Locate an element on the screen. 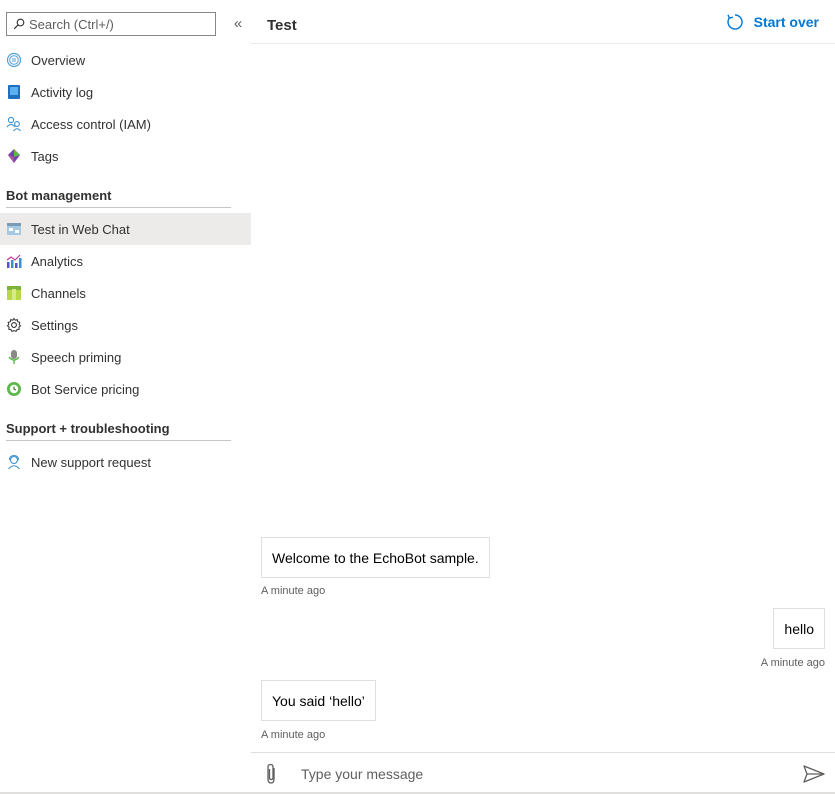 Image resolution: width=835 pixels, height=794 pixels. sidebar-item-label: Overview is located at coordinates (58, 60).